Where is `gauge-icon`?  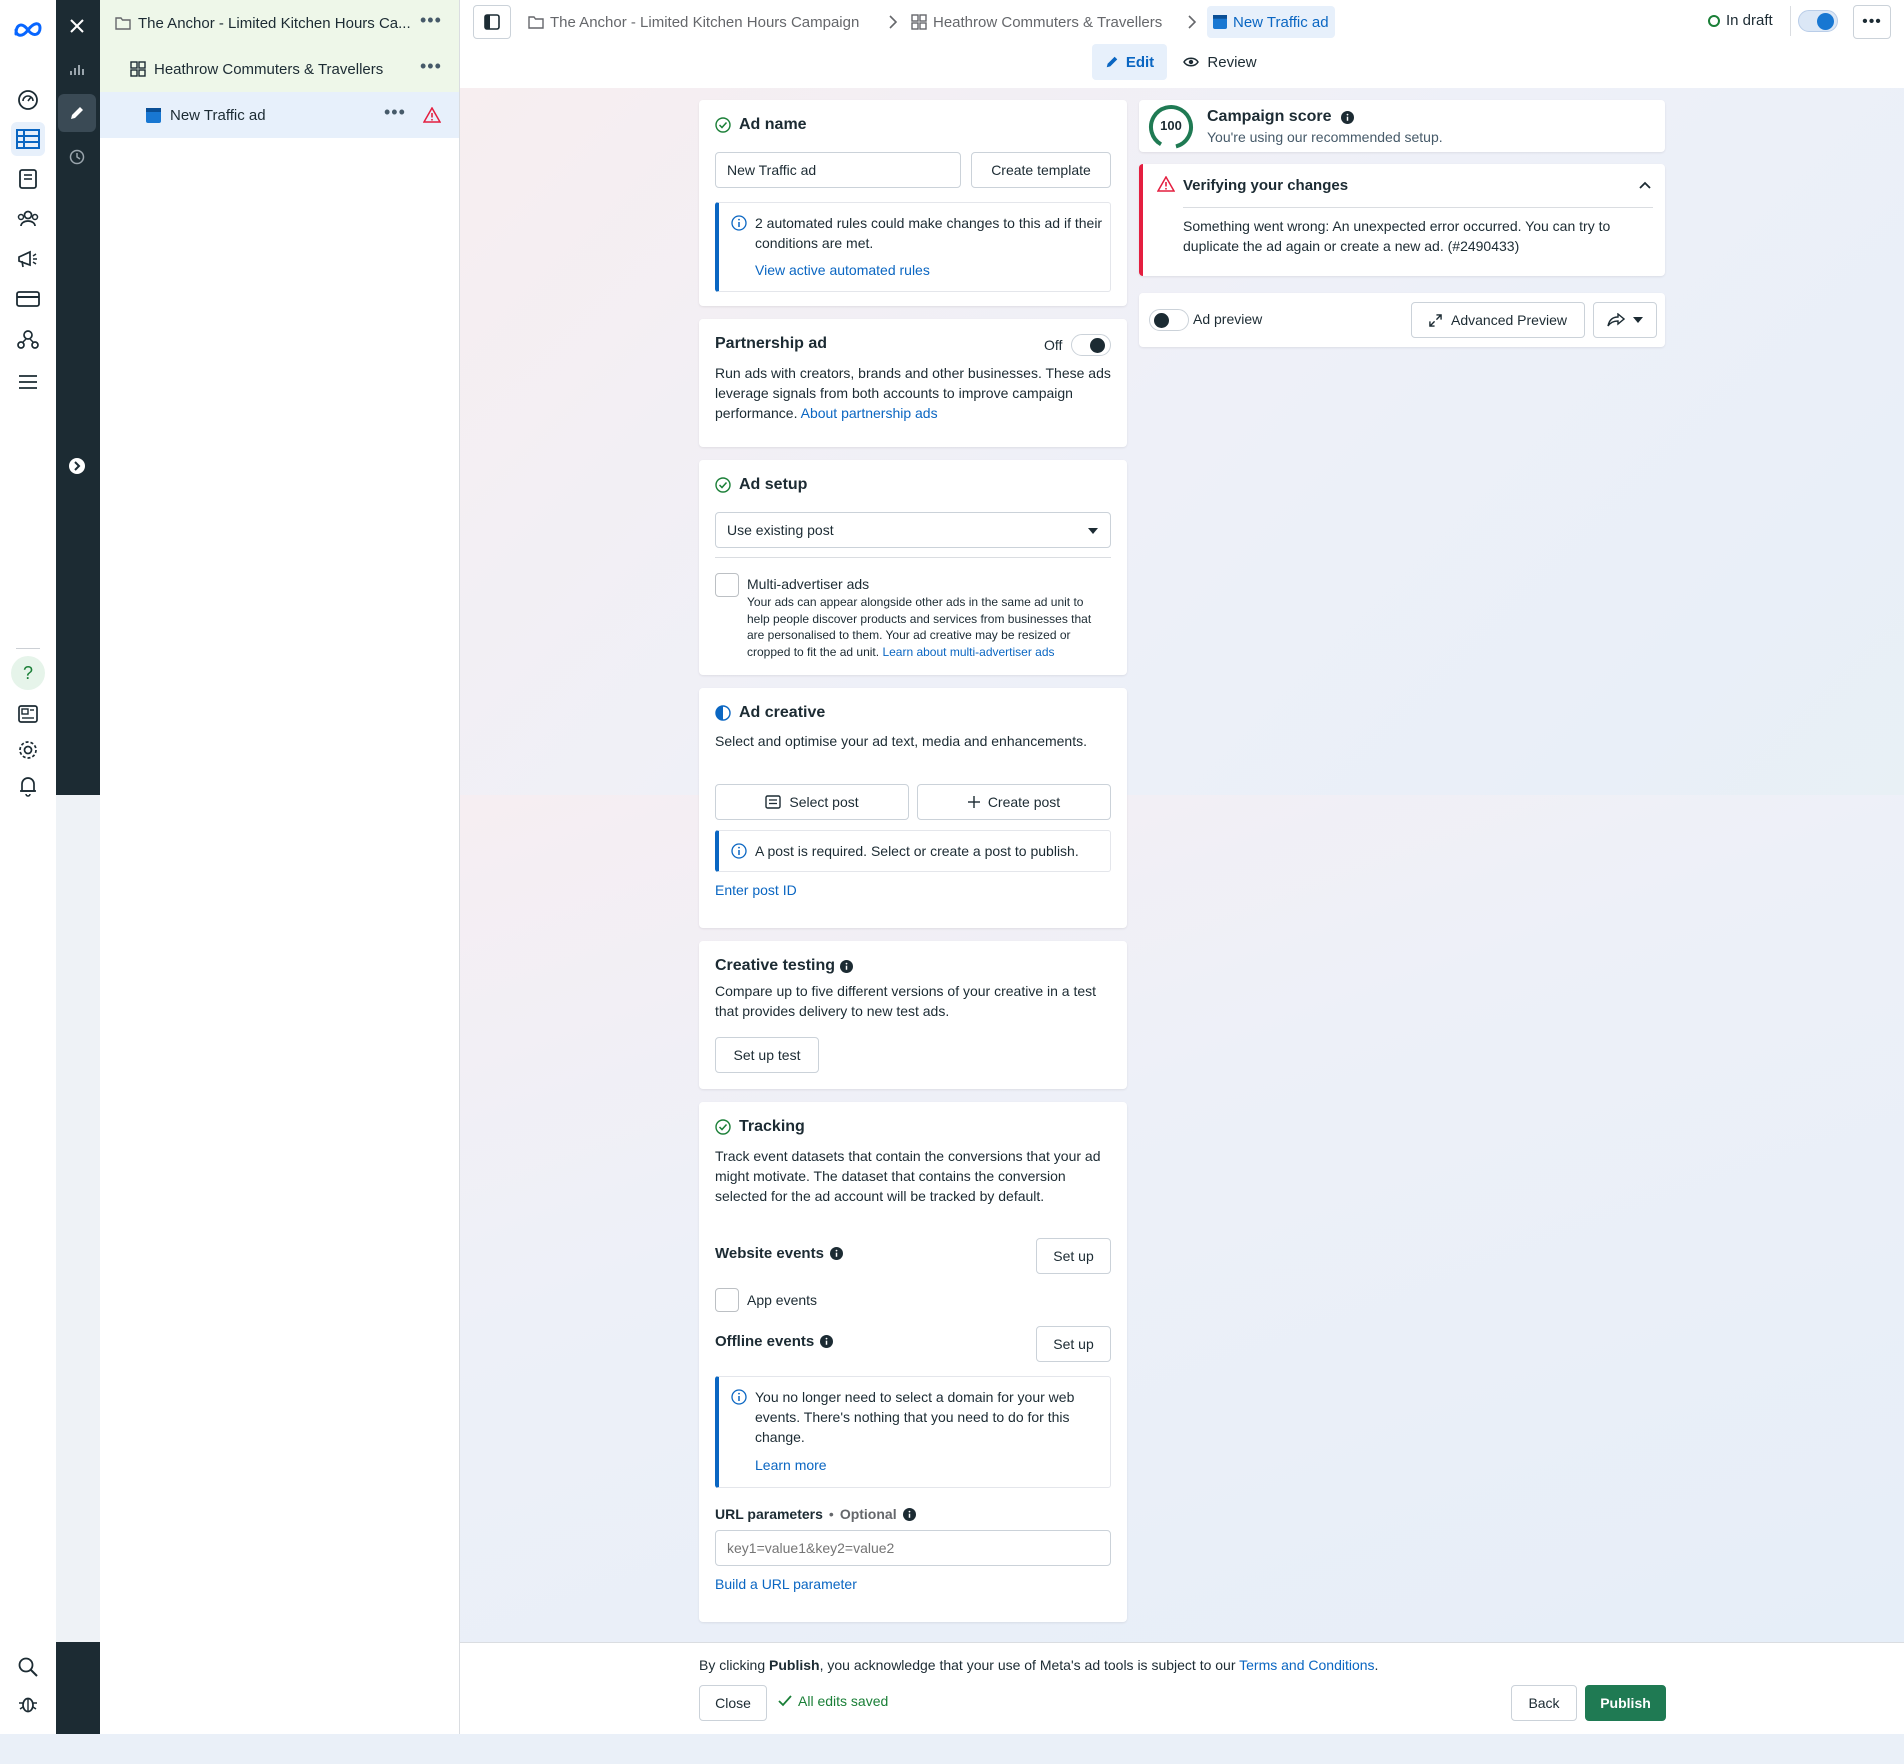
gauge-icon is located at coordinates (28, 100).